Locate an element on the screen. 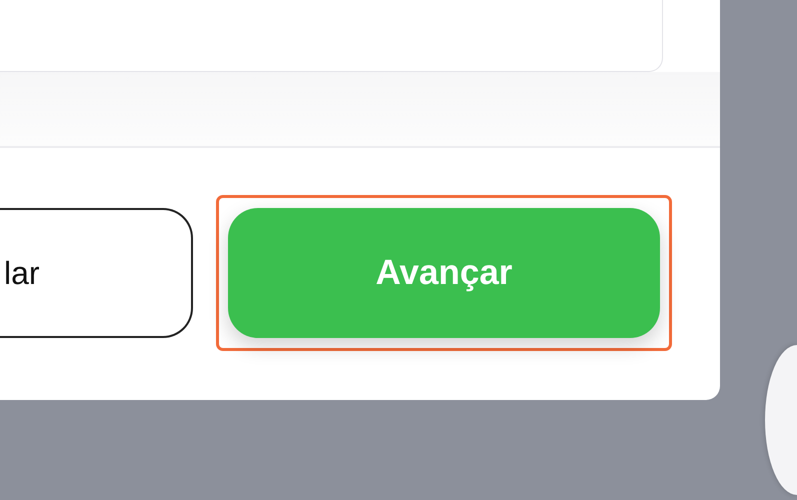 This screenshot has height=500, width=797. cancel-button: lar is located at coordinates (96, 273).